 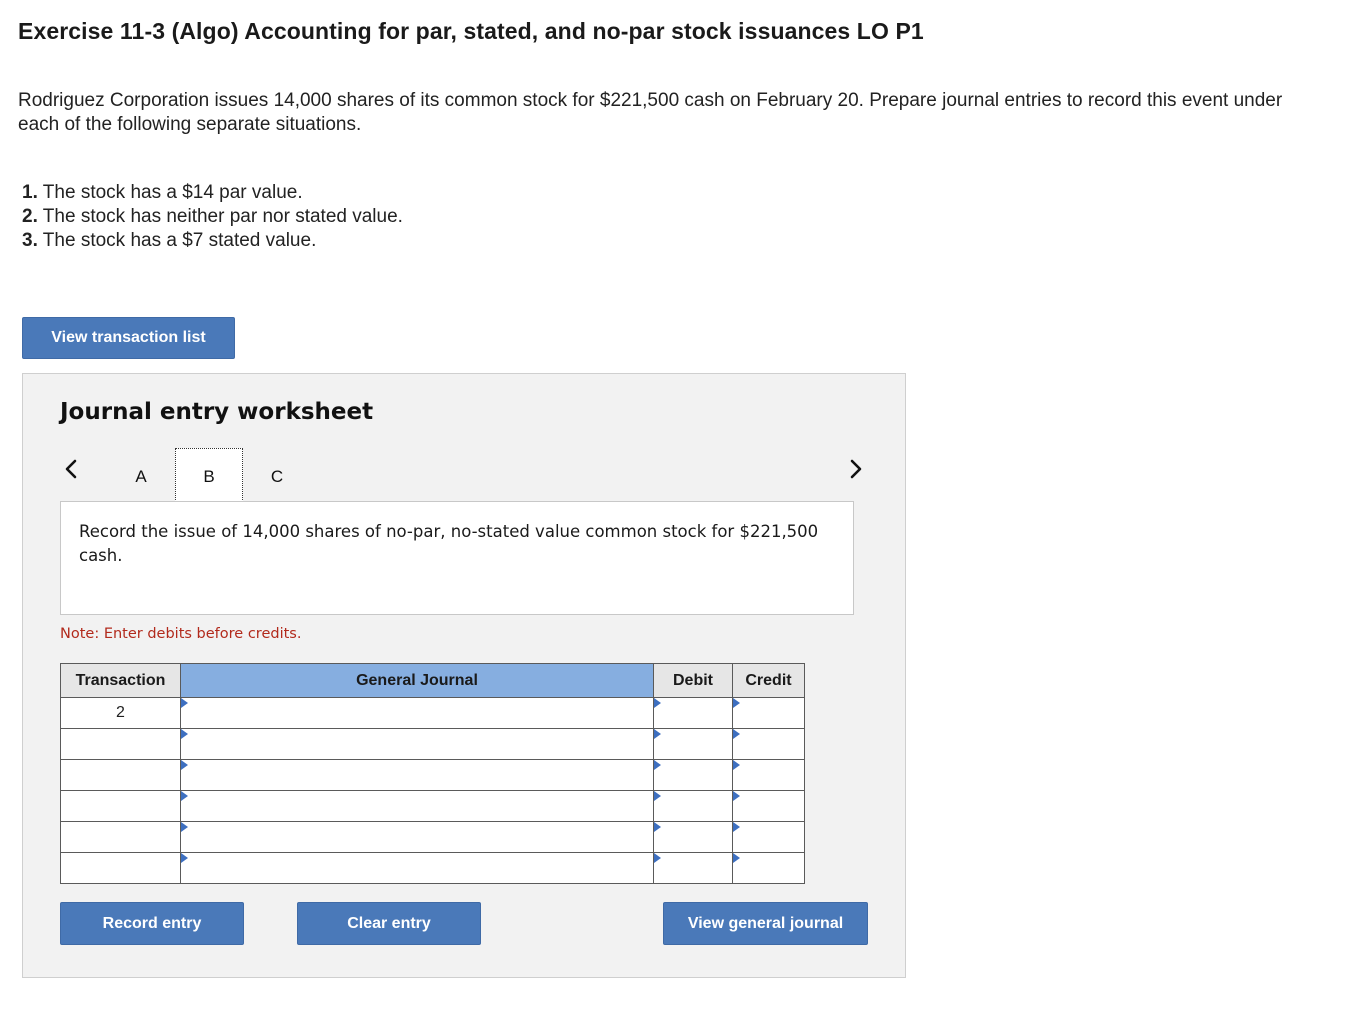 What do you see at coordinates (765, 923) in the screenshot?
I see `view-general-journal-button: View general journal` at bounding box center [765, 923].